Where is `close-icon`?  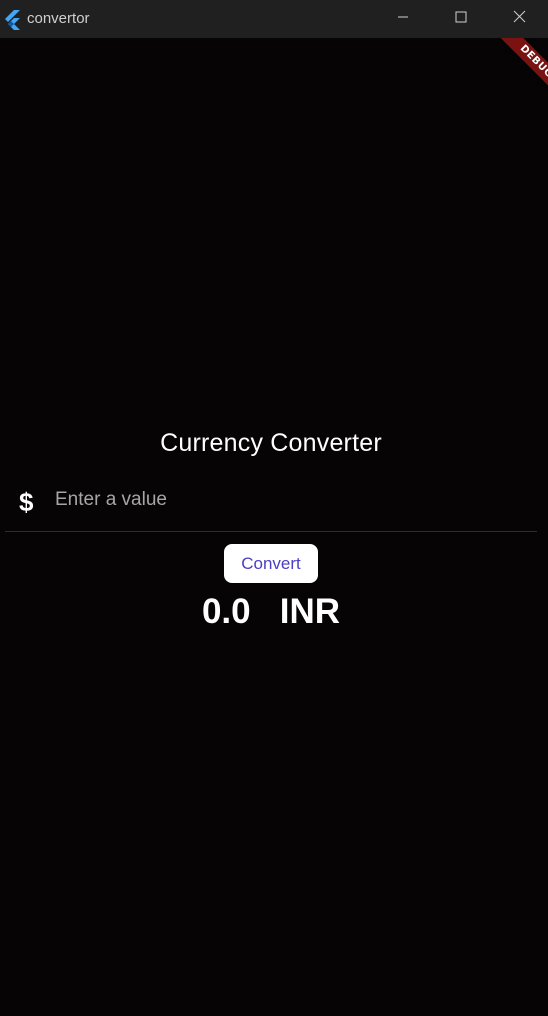
close-icon is located at coordinates (519, 19).